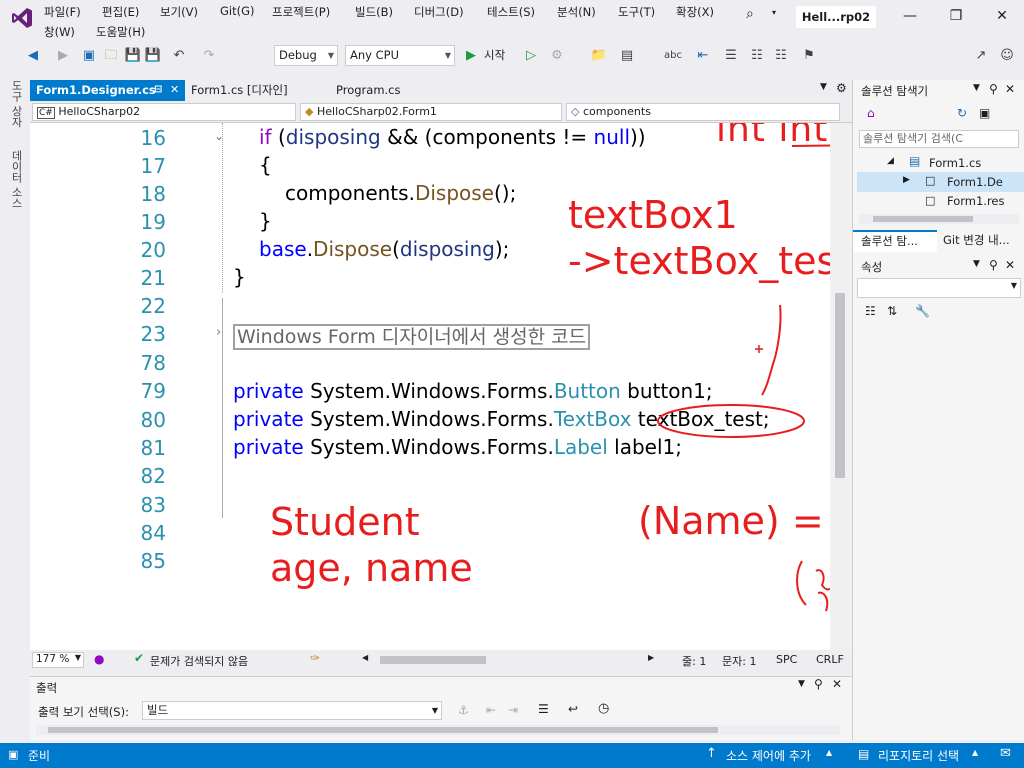 Image resolution: width=1024 pixels, height=768 pixels. Describe the element at coordinates (750, 14) in the screenshot. I see `search-icon: ⌕` at that location.